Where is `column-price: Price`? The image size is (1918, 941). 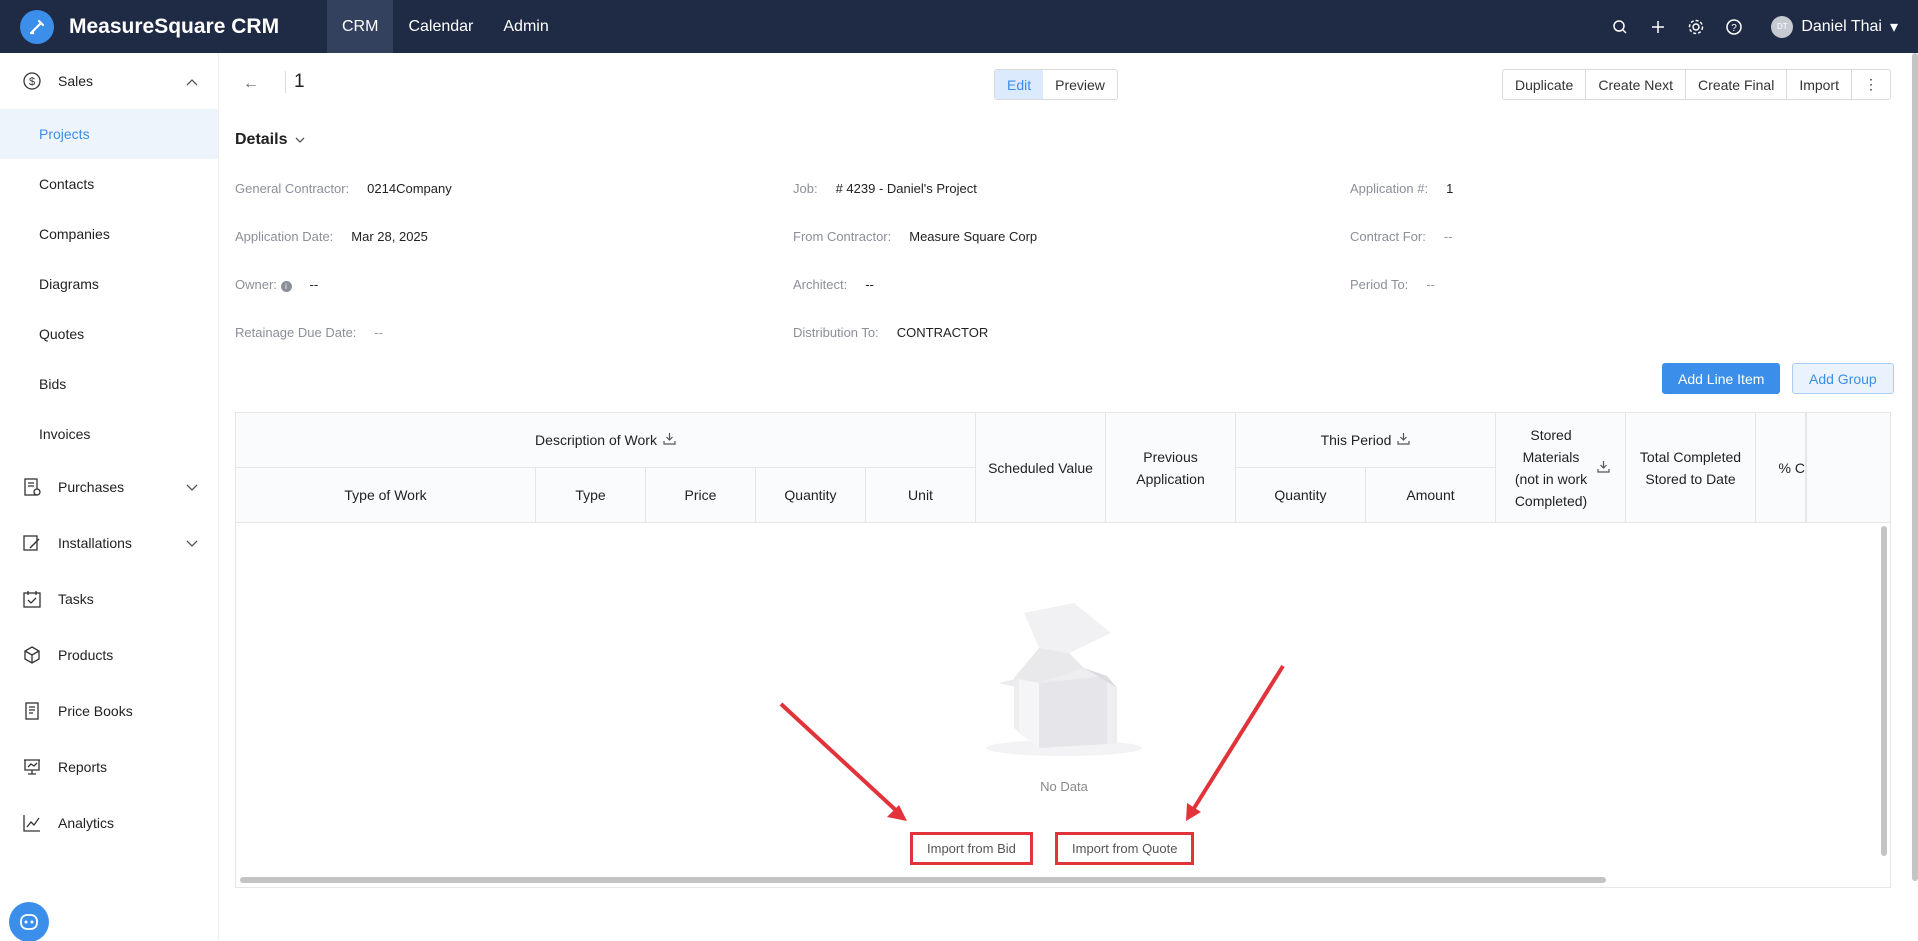
column-price: Price is located at coordinates (701, 495).